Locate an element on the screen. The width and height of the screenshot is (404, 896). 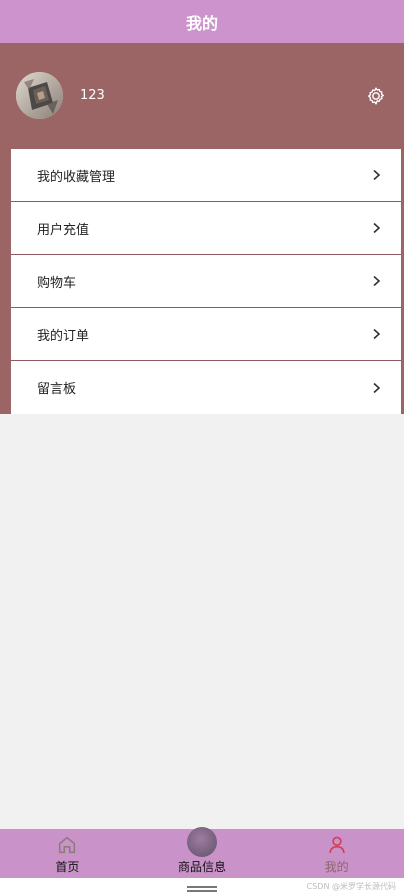
gear-icon is located at coordinates (376, 96).